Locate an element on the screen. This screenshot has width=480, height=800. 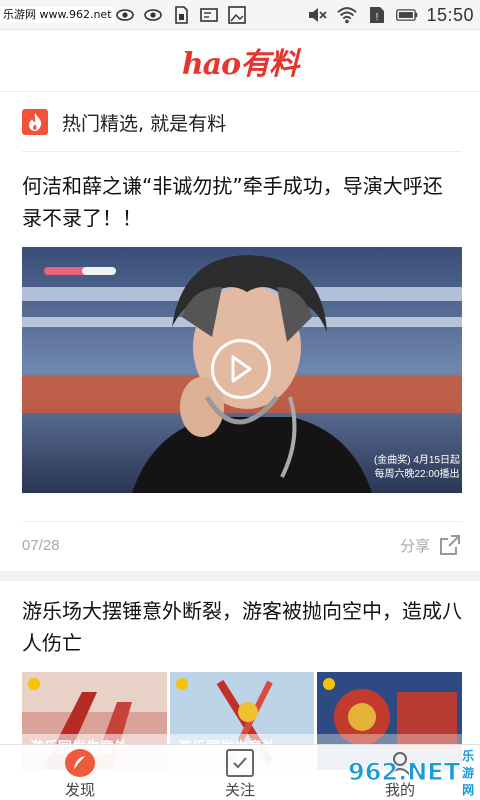
article-date: 07/28 is located at coordinates (41, 545).